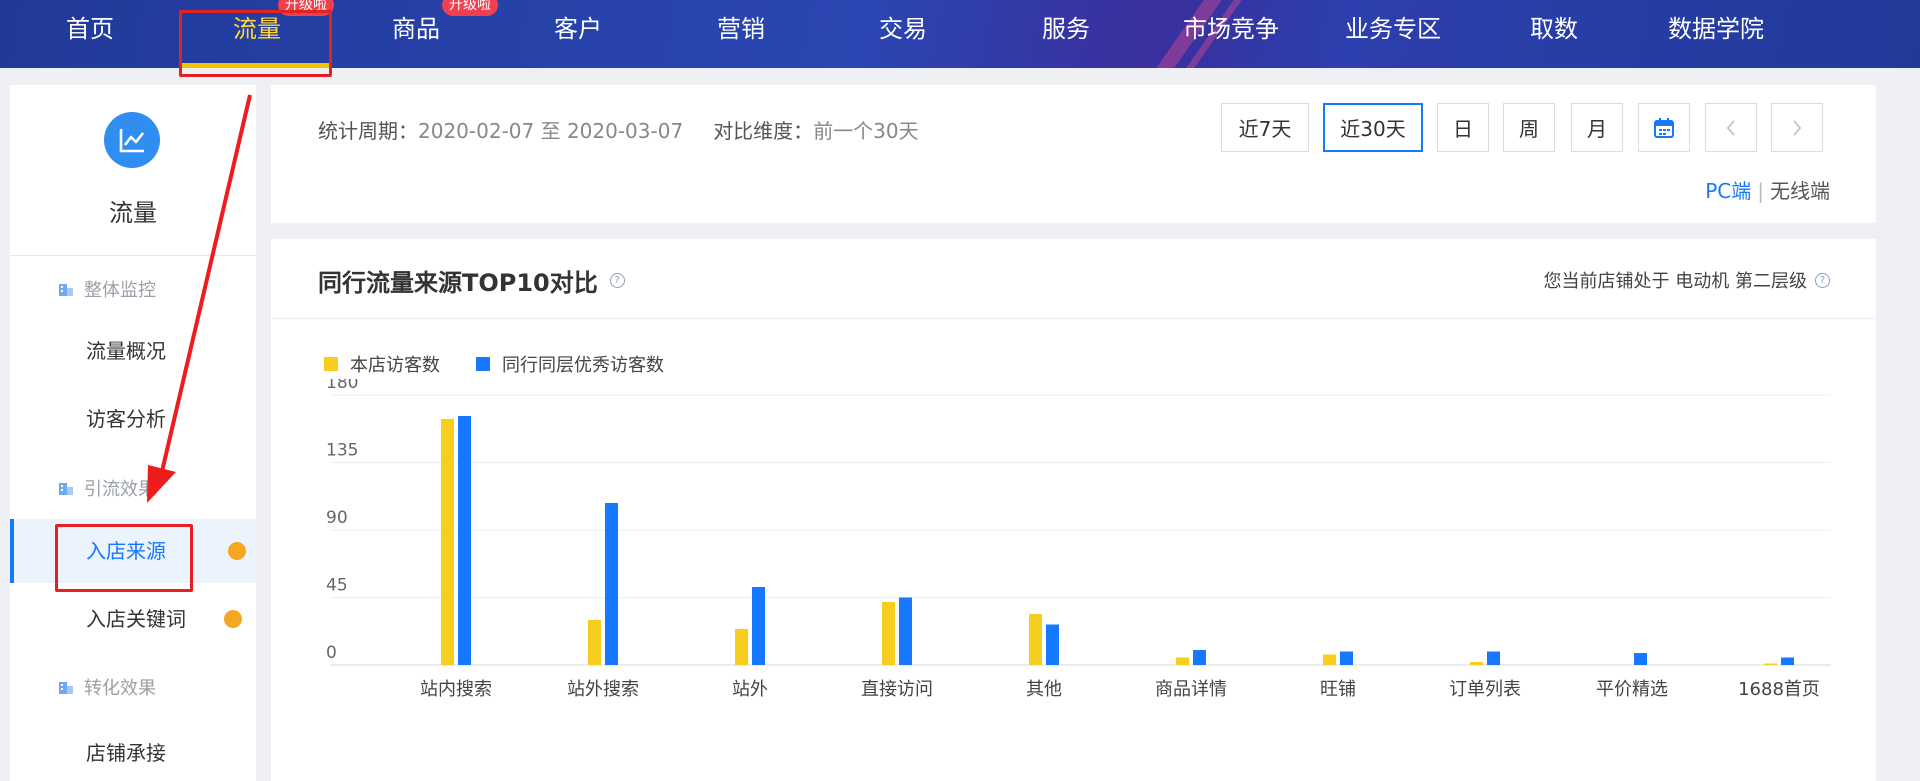 Image resolution: width=1920 pixels, height=781 pixels. What do you see at coordinates (124, 558) in the screenshot?
I see `annotation-highlight-box` at bounding box center [124, 558].